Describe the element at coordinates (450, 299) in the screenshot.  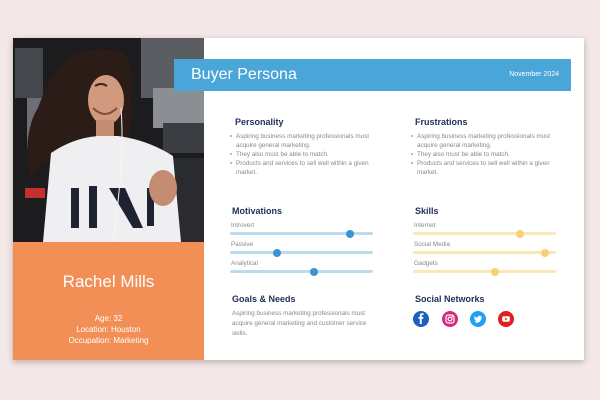
I see `social-heading: Social Networks` at that location.